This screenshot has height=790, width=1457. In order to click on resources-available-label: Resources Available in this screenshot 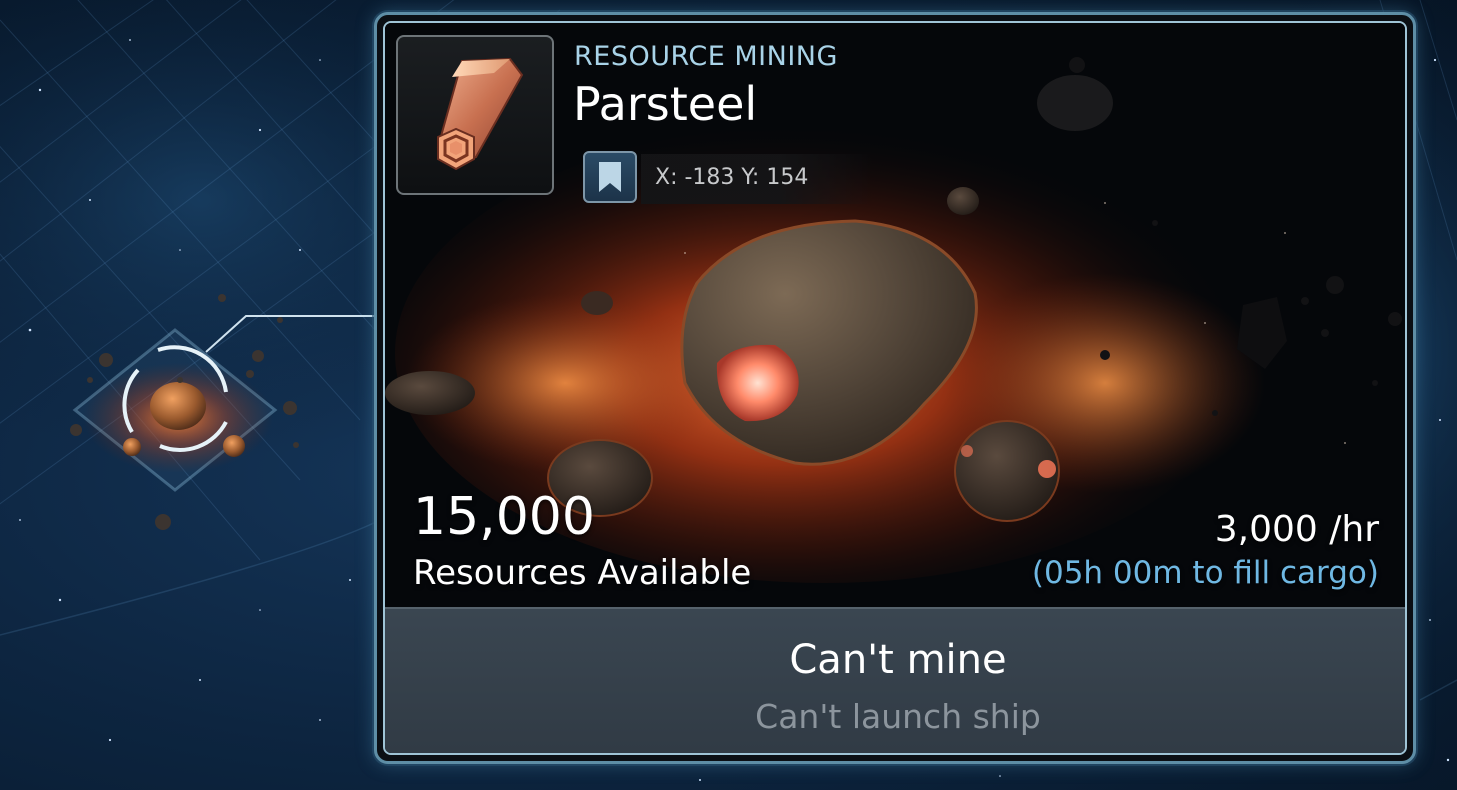, I will do `click(582, 573)`.